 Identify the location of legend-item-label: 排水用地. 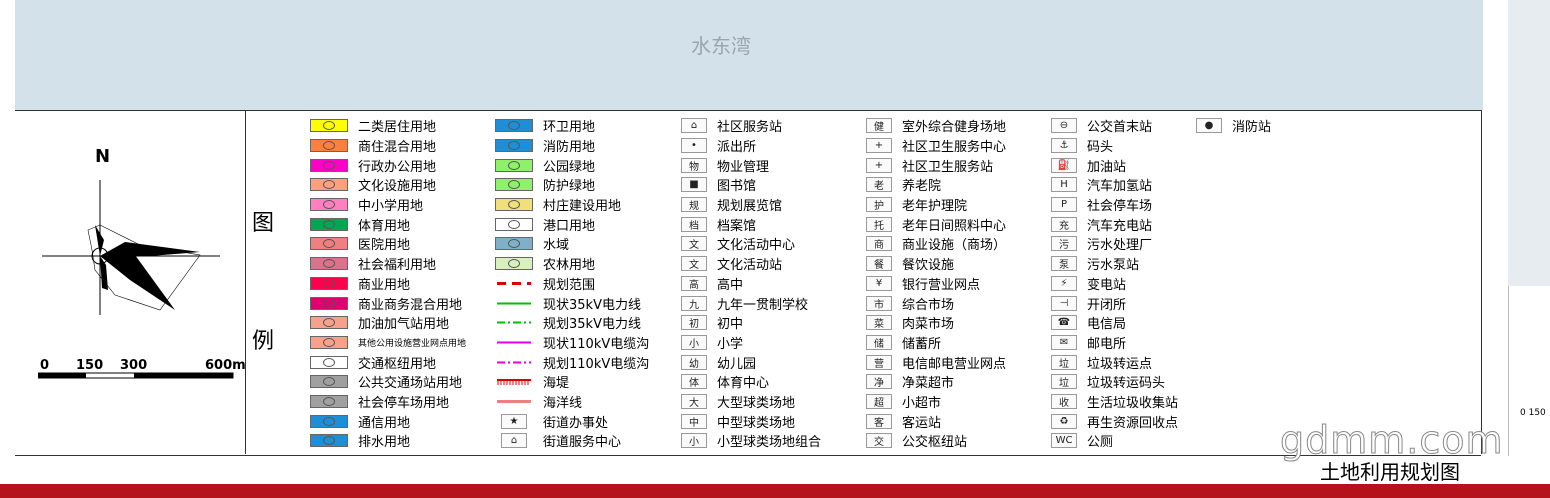
(384, 443).